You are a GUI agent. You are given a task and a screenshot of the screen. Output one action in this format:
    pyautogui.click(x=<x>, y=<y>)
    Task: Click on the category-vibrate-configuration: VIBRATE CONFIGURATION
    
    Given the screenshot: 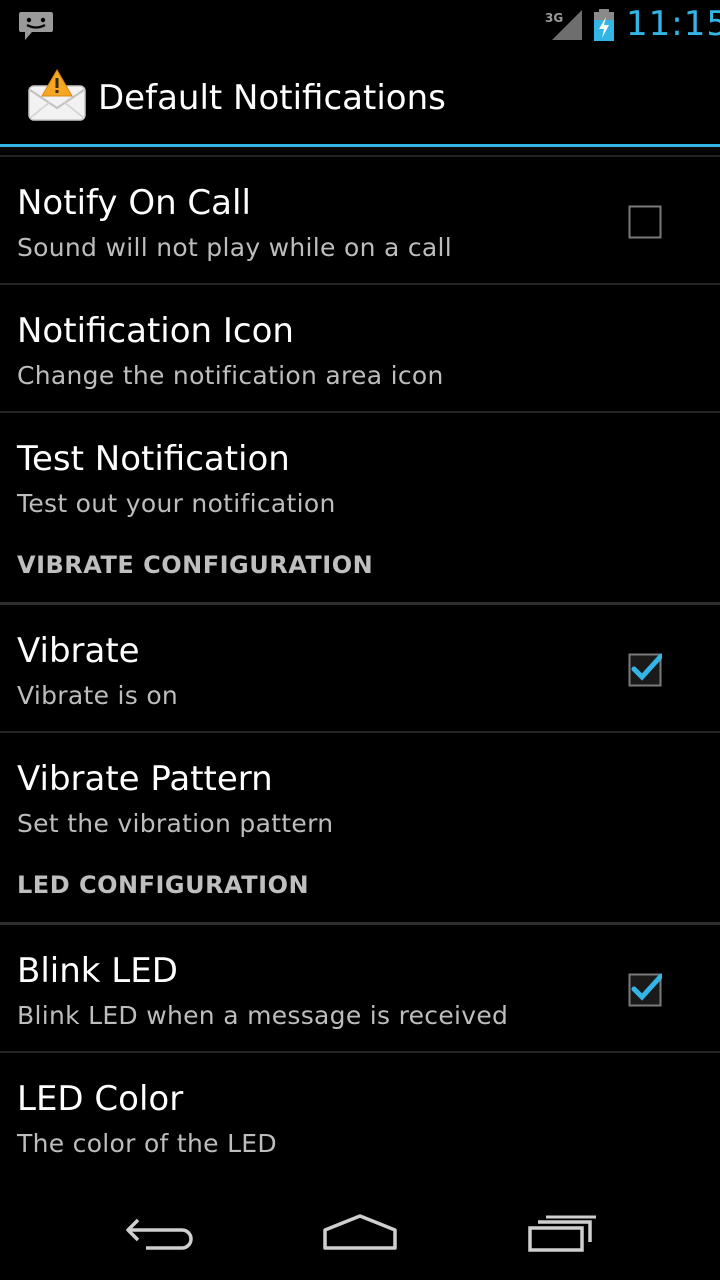 What is the action you would take?
    pyautogui.click(x=360, y=573)
    